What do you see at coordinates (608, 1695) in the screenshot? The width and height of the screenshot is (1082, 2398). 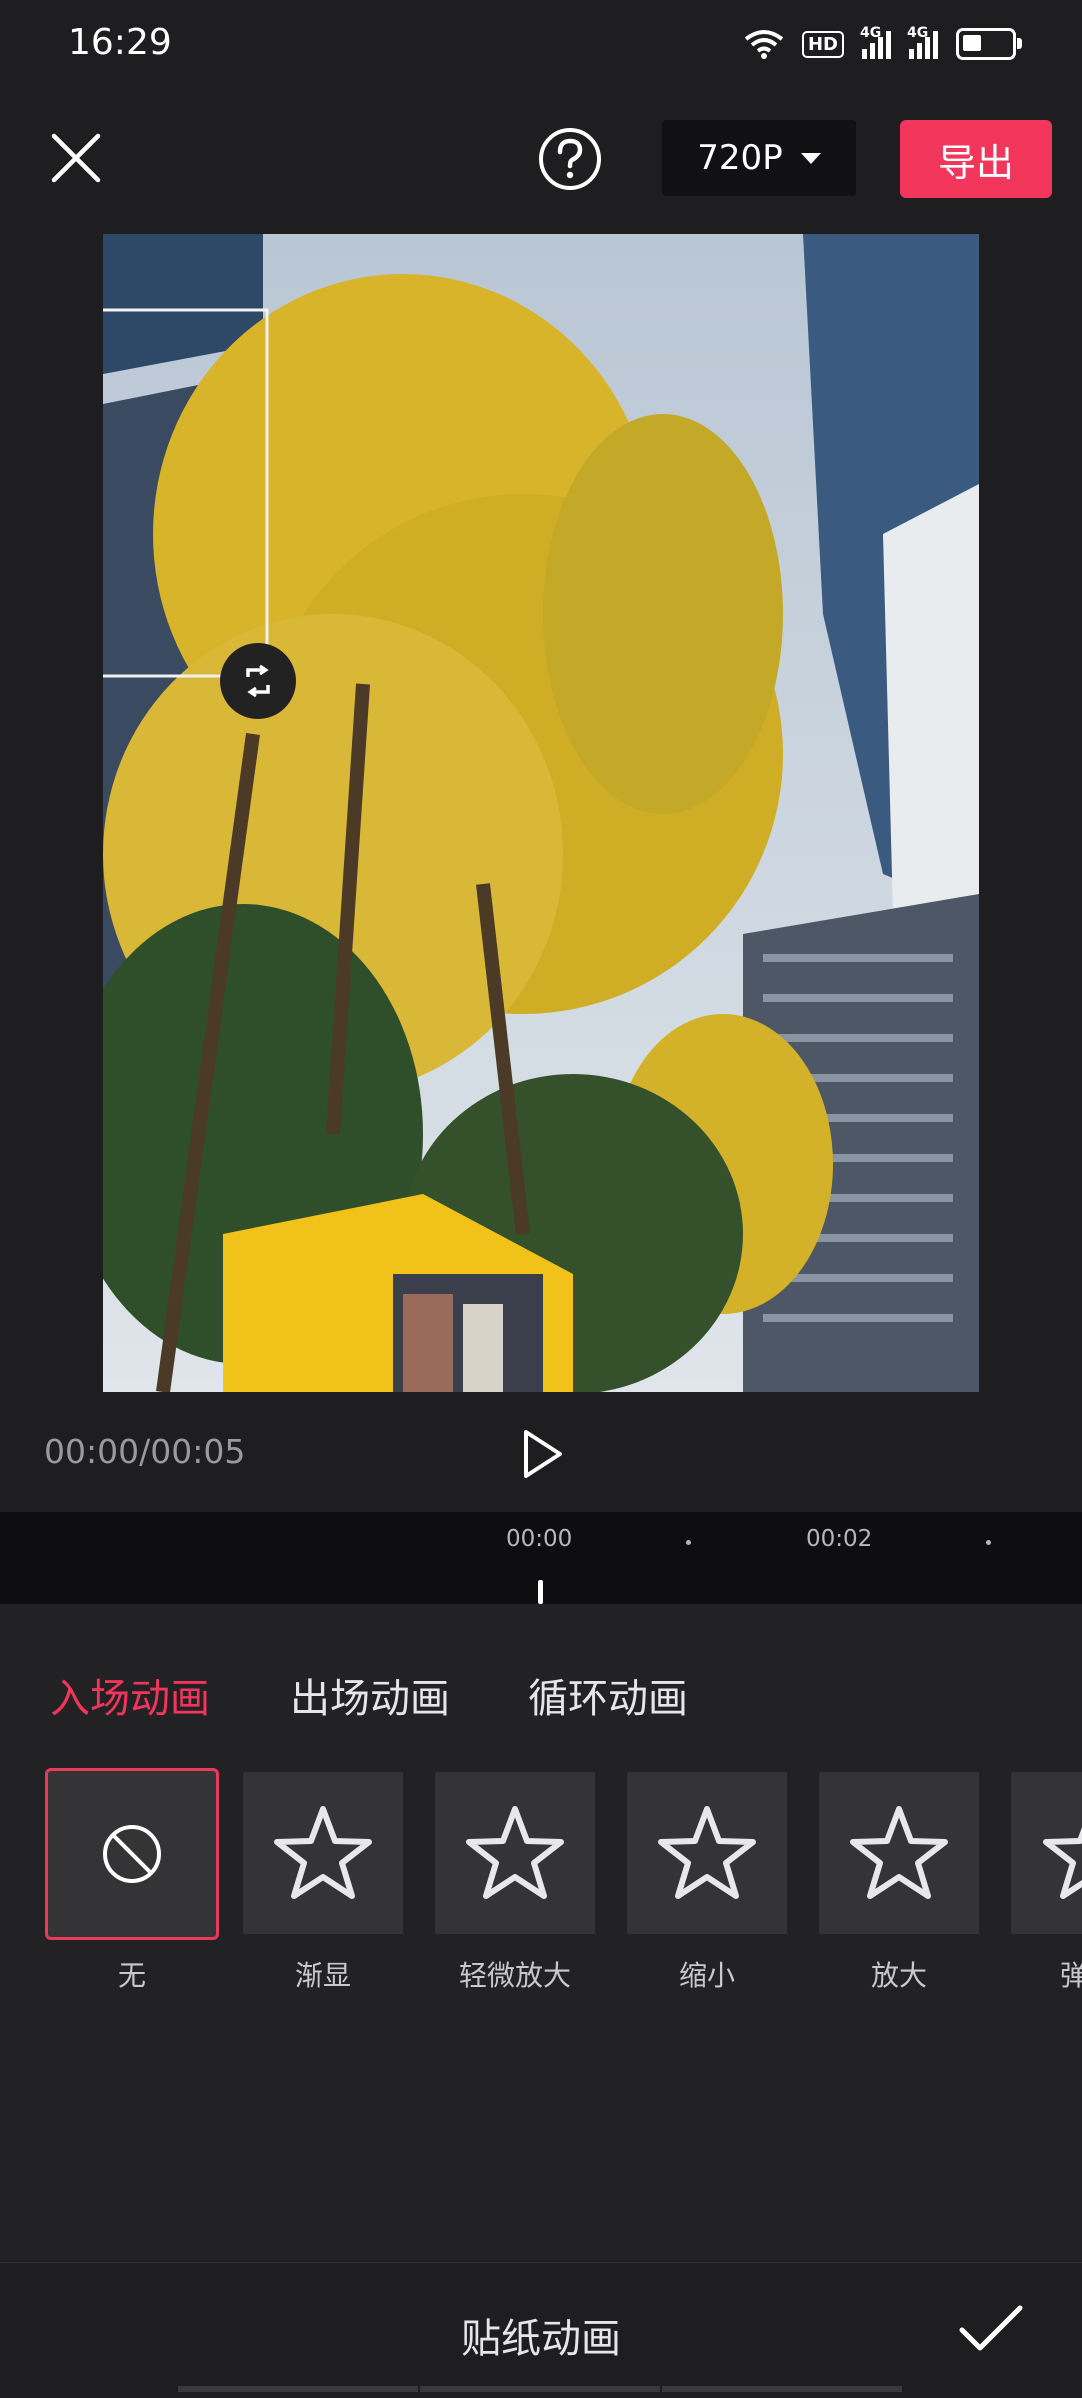 I see `tab-loop-animation: 循环动画` at bounding box center [608, 1695].